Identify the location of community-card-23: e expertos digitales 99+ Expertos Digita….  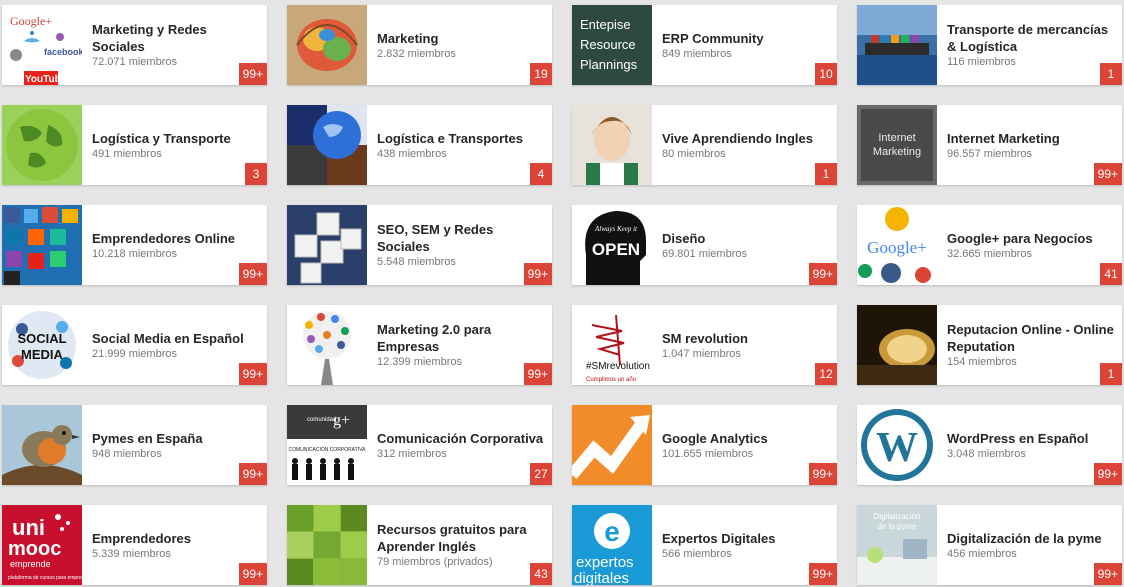
(704, 545).